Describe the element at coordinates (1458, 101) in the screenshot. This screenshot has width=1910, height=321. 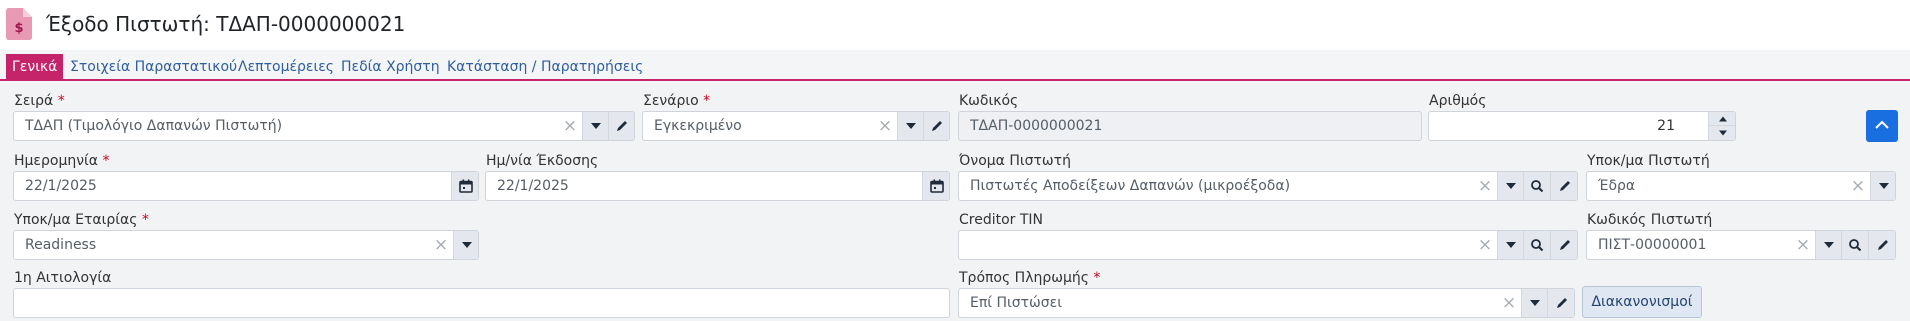
I see `number-label: Αριθμός` at that location.